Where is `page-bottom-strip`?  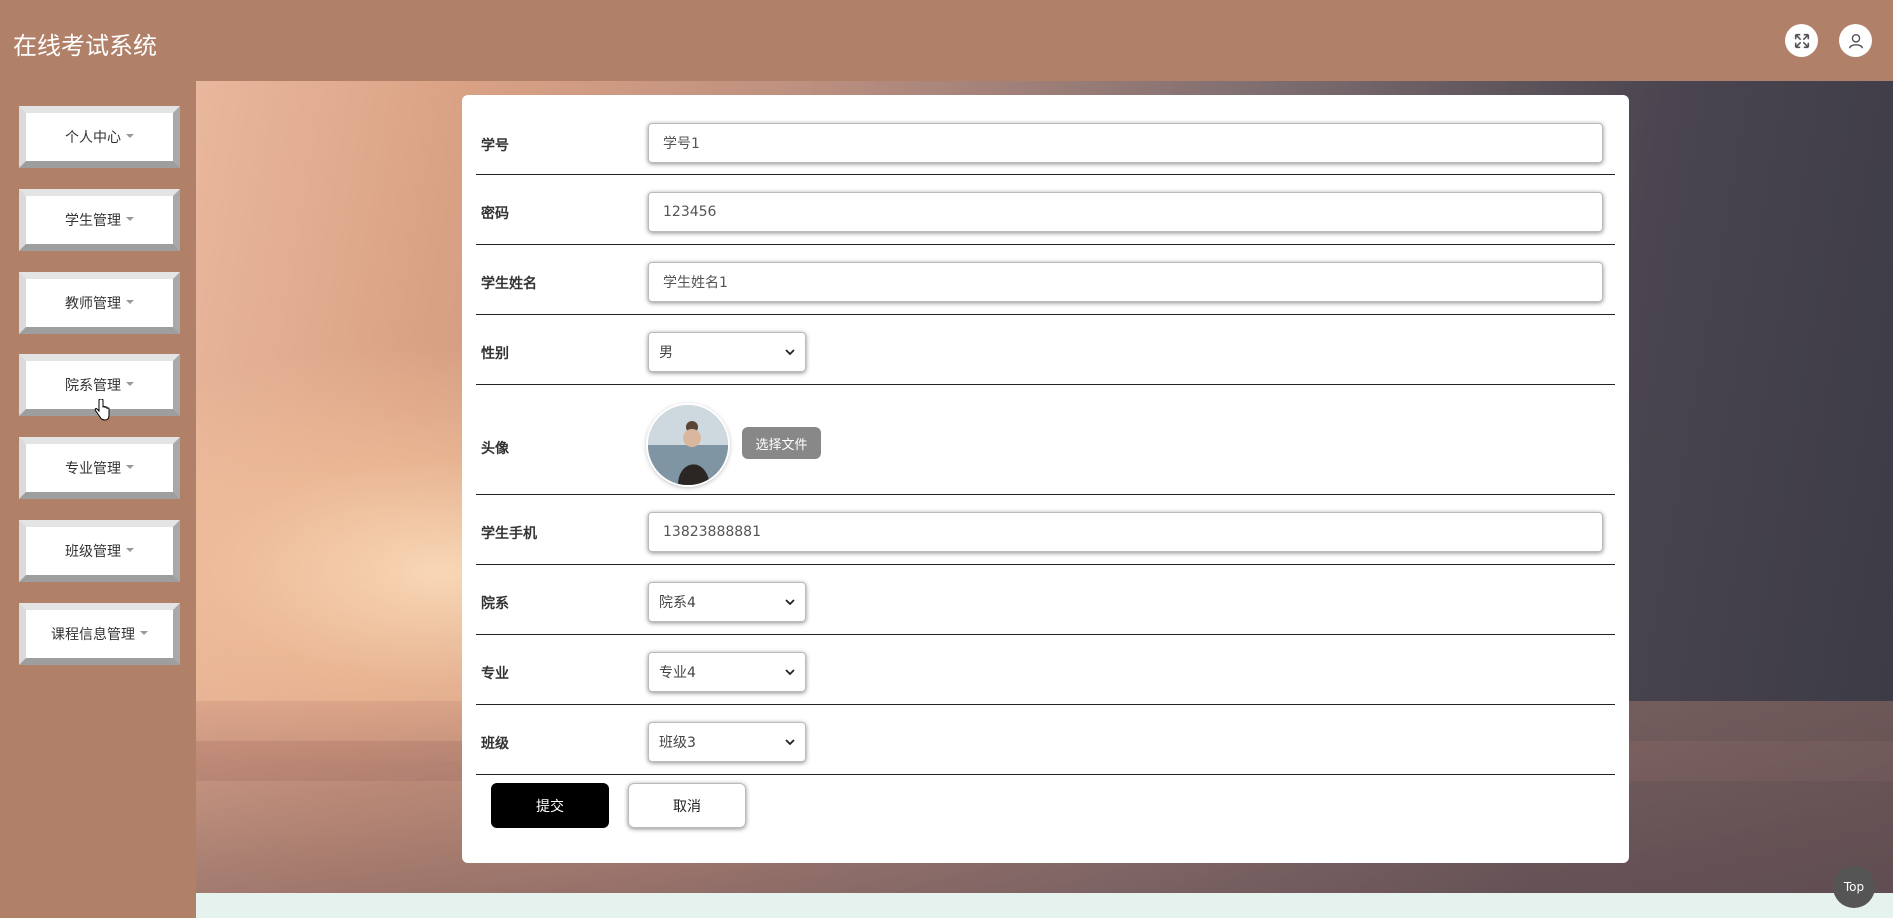
page-bottom-strip is located at coordinates (1044, 905).